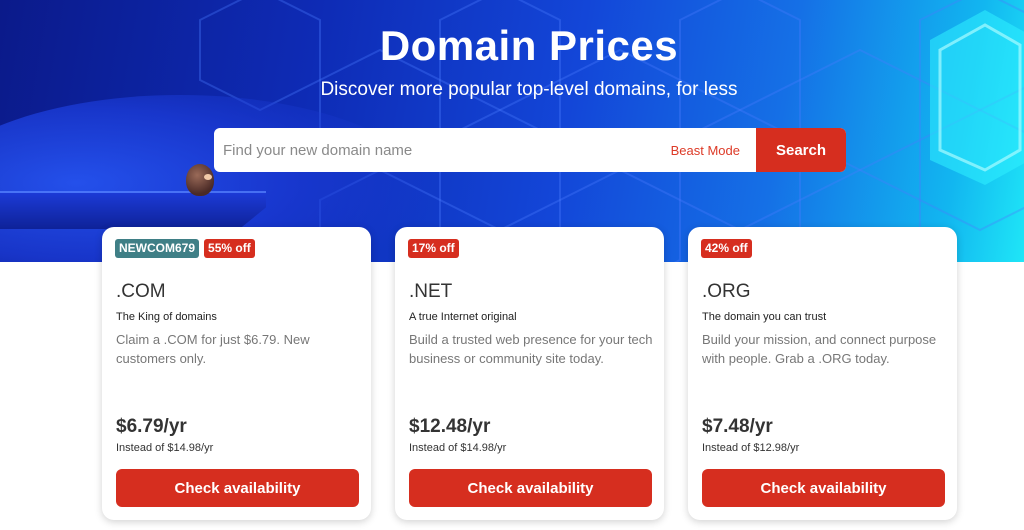 The width and height of the screenshot is (1024, 530). What do you see at coordinates (737, 426) in the screenshot?
I see `tld-price: $7.48/yr` at bounding box center [737, 426].